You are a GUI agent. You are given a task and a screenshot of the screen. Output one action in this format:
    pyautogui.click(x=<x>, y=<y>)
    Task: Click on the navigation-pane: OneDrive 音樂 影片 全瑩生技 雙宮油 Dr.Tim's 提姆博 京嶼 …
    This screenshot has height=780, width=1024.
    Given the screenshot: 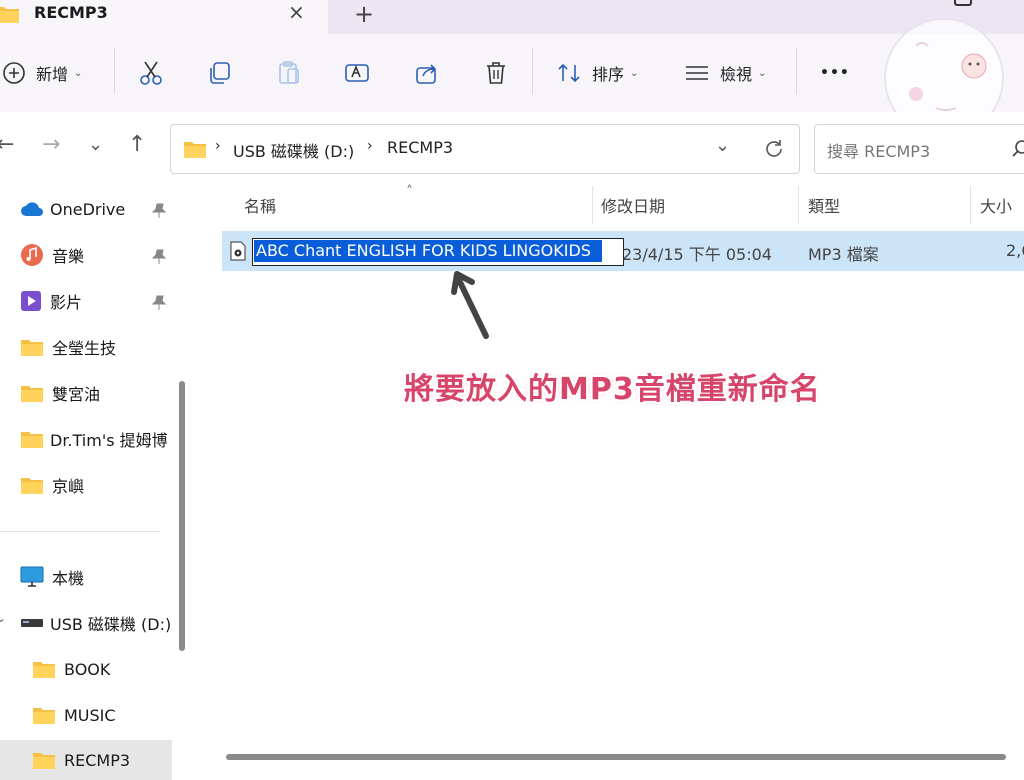 What is the action you would take?
    pyautogui.click(x=95, y=483)
    